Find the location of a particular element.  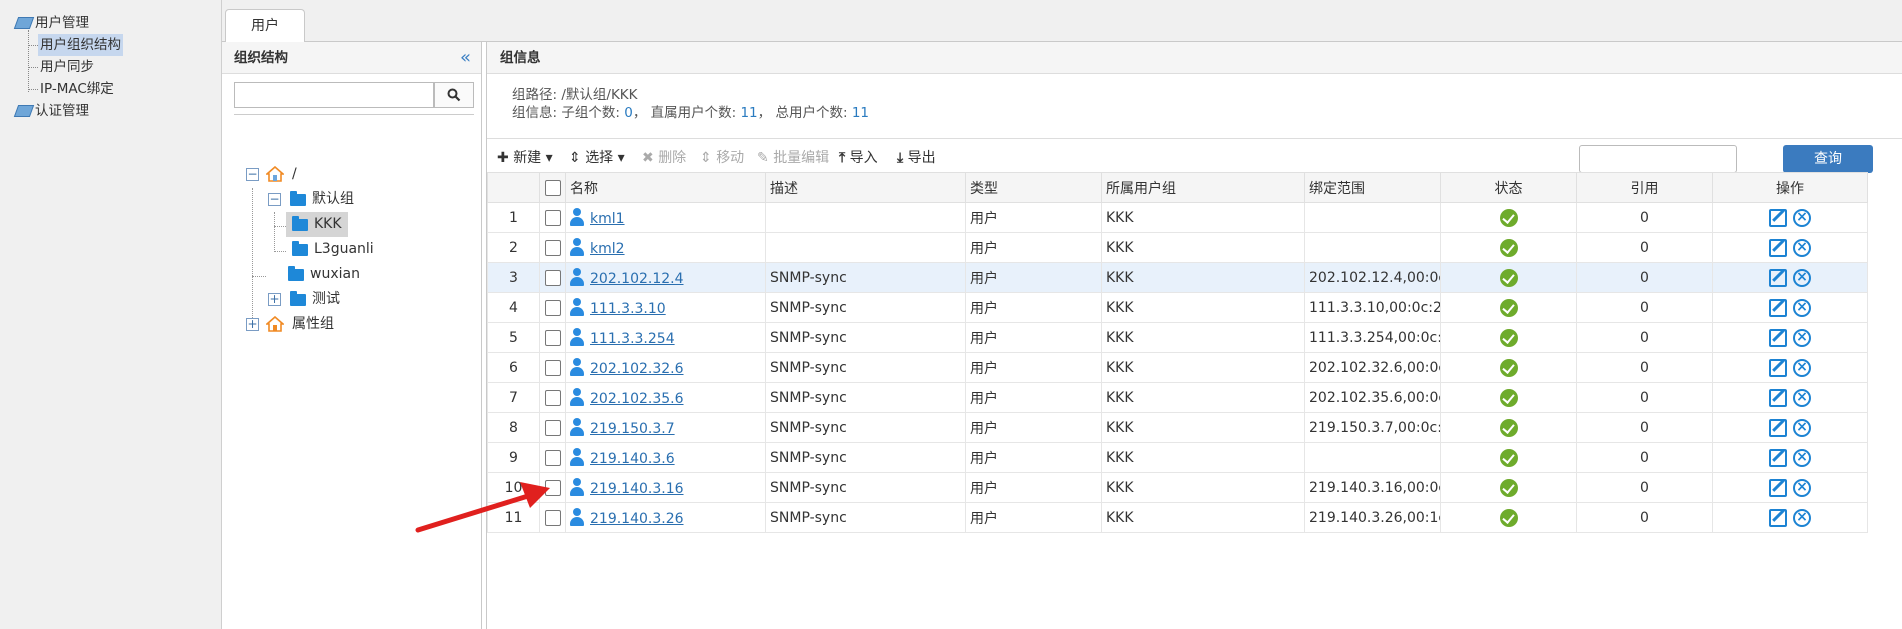

select-all-checkbox is located at coordinates (552, 187).